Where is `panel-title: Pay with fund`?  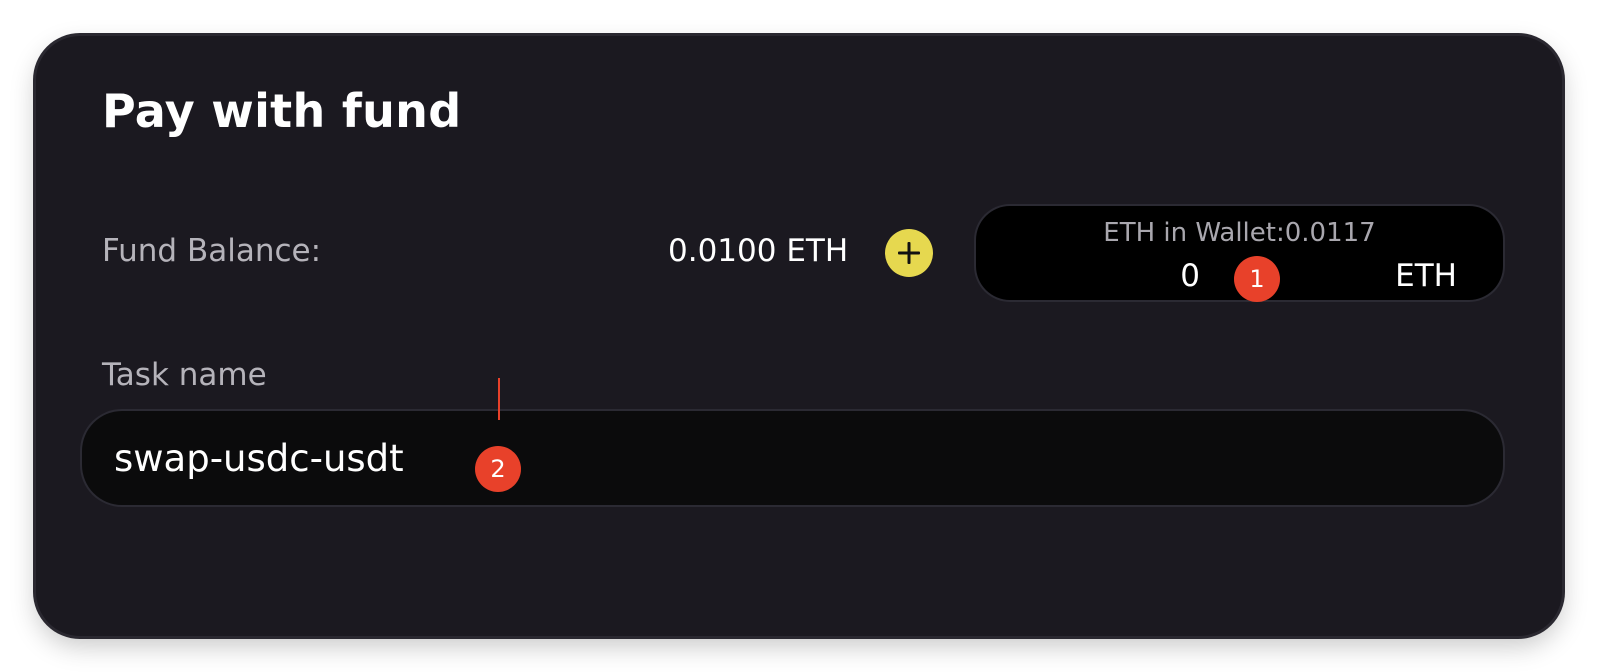 panel-title: Pay with fund is located at coordinates (282, 111).